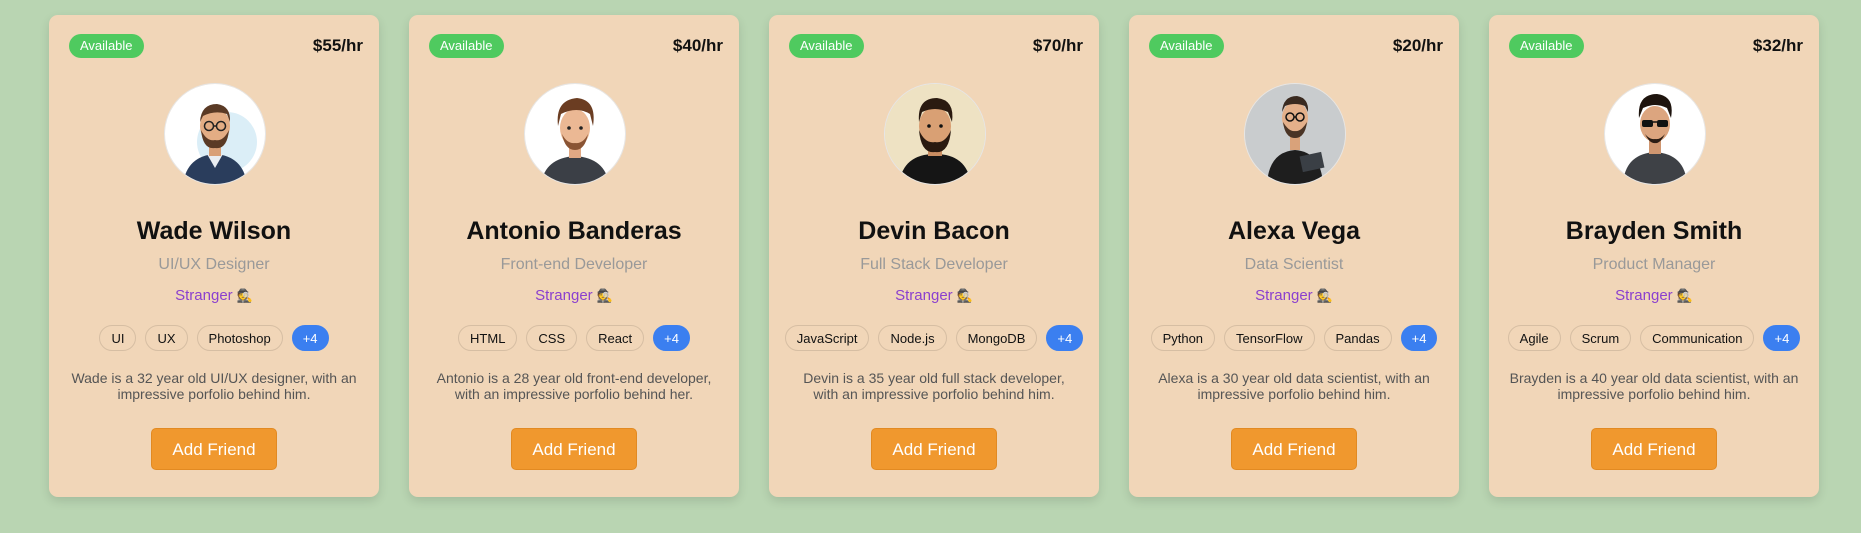 The width and height of the screenshot is (1861, 533). I want to click on skill-tag: MongoDB, so click(996, 338).